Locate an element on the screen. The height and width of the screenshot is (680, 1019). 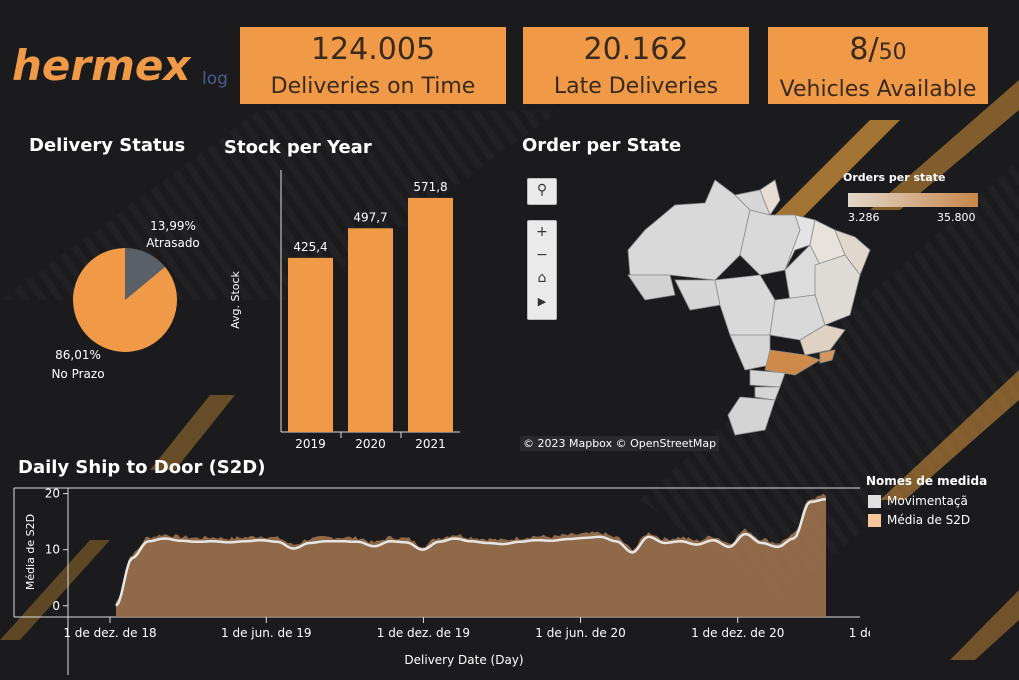
delivery-status-pie: 13,99% Atrasado 86,01% No Prazo is located at coordinates (125, 300).